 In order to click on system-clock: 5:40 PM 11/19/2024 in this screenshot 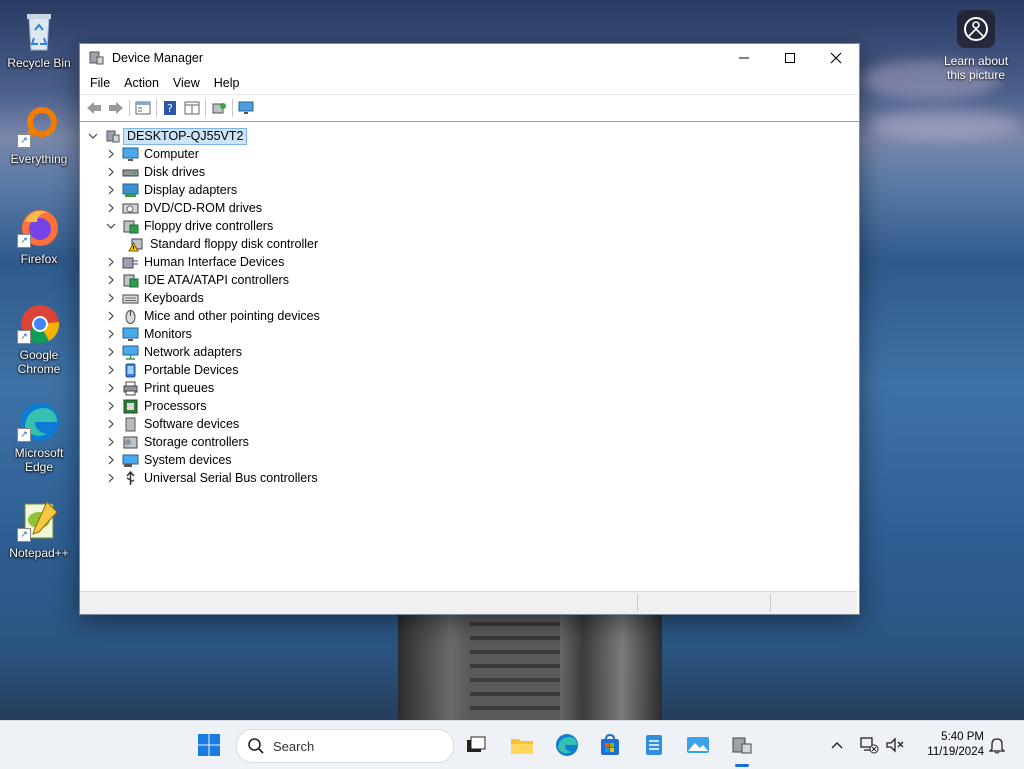, I will do `click(949, 745)`.